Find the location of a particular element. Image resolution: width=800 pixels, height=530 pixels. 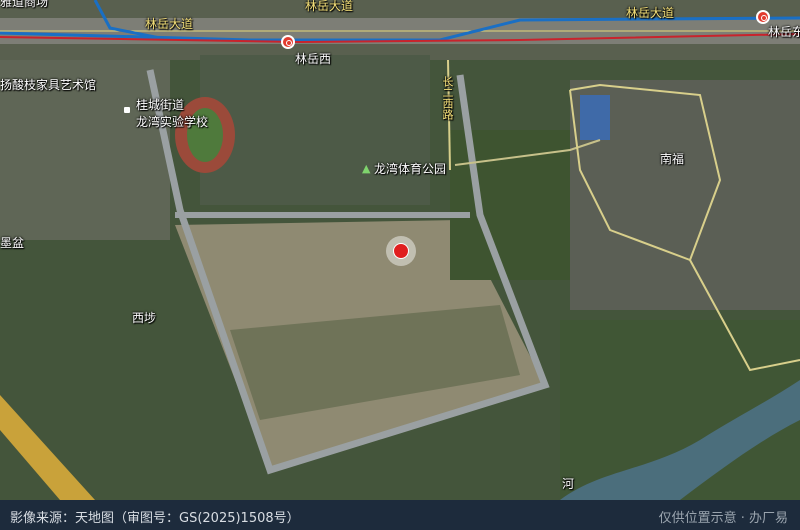

place-label-nanfu: 南福 is located at coordinates (672, 159).